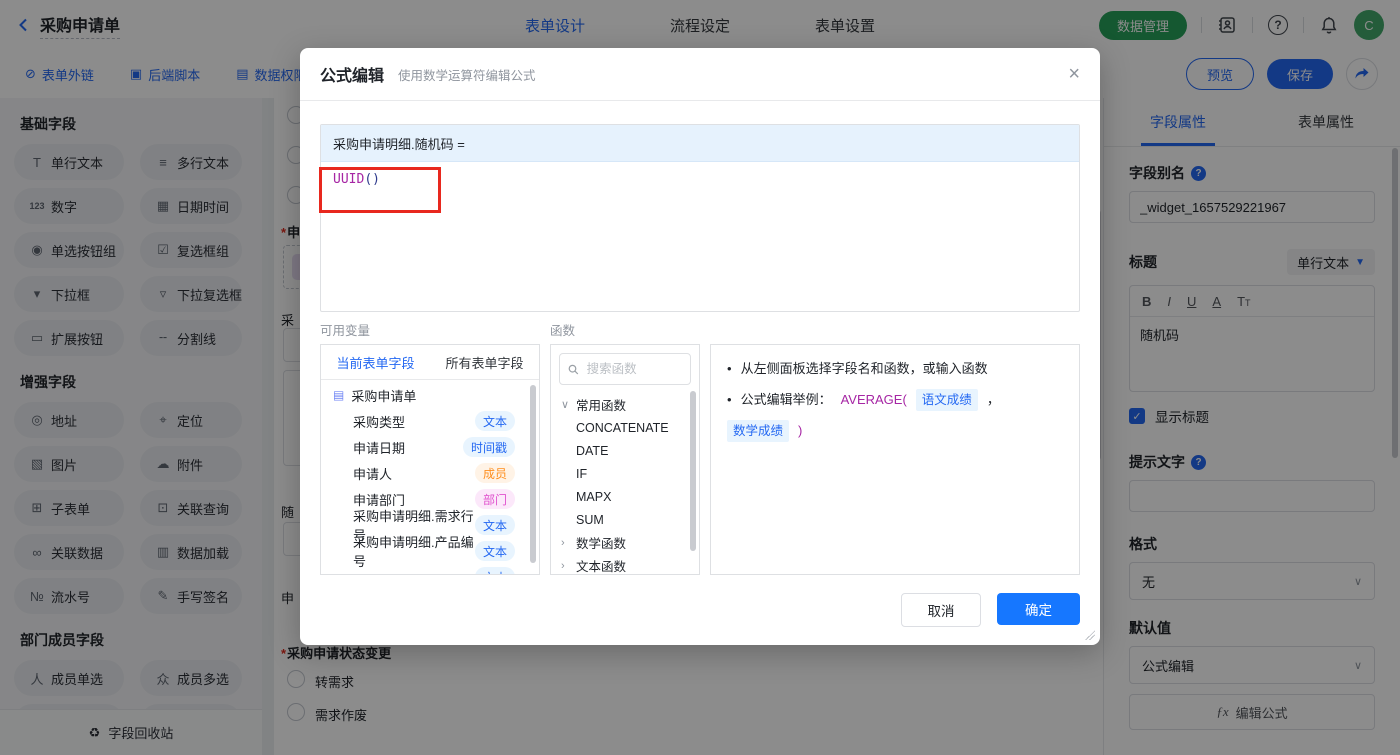 The width and height of the screenshot is (1400, 755). I want to click on function-item: CONCATENATE, so click(625, 427).